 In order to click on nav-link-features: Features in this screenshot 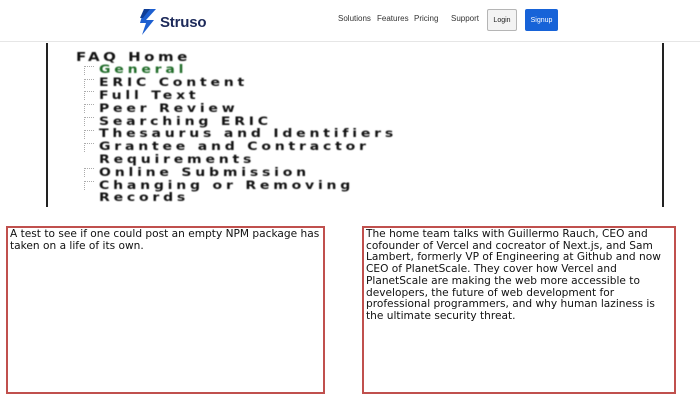, I will do `click(393, 18)`.